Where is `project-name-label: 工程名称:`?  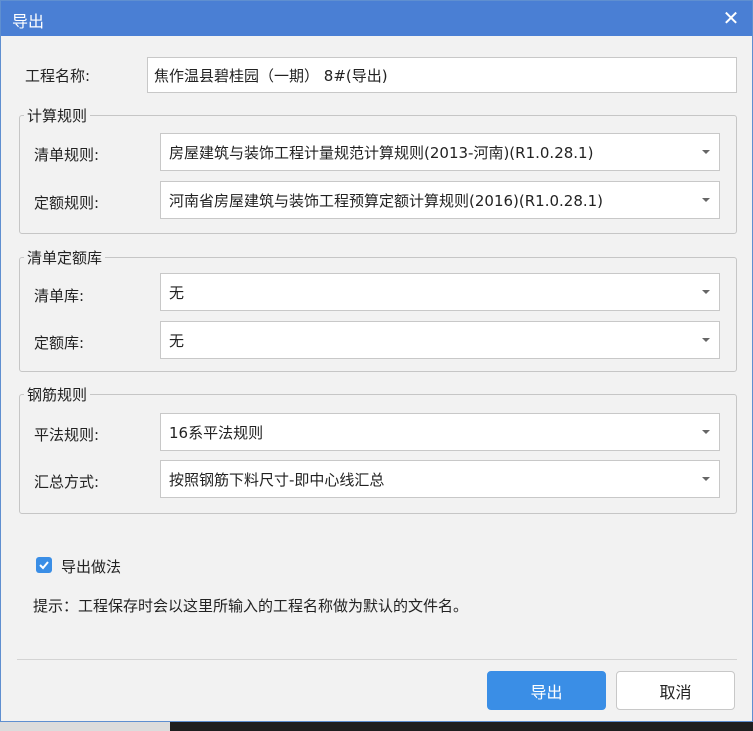
project-name-label: 工程名称: is located at coordinates (58, 76).